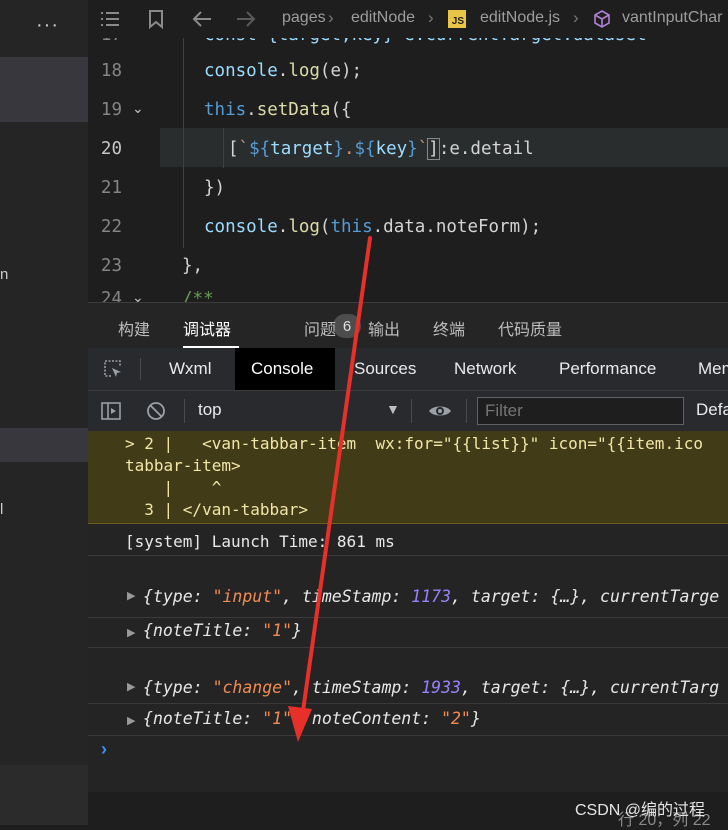 The height and width of the screenshot is (830, 728). I want to click on subtab-sources: Sources, so click(385, 369).